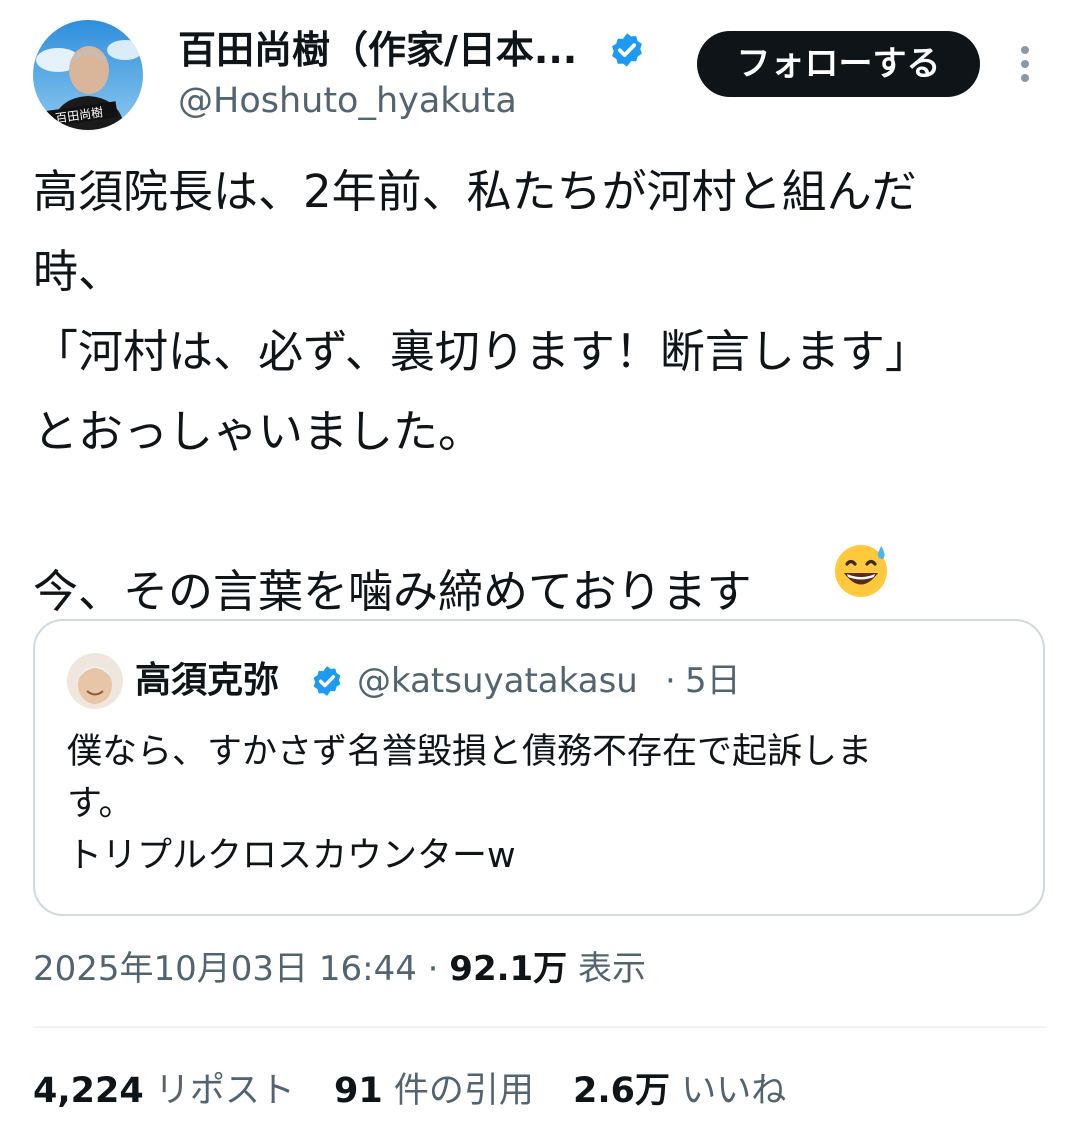 This screenshot has width=1080, height=1134. What do you see at coordinates (88, 1091) in the screenshot?
I see `reposts-count: 4,224` at bounding box center [88, 1091].